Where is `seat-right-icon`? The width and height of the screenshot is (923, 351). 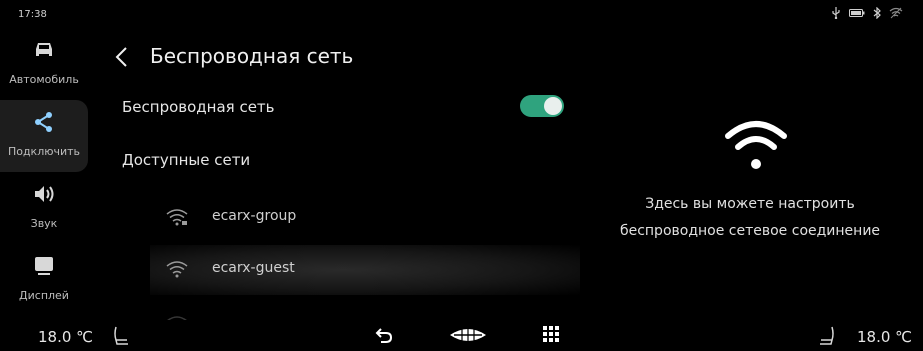 seat-right-icon is located at coordinates (827, 336).